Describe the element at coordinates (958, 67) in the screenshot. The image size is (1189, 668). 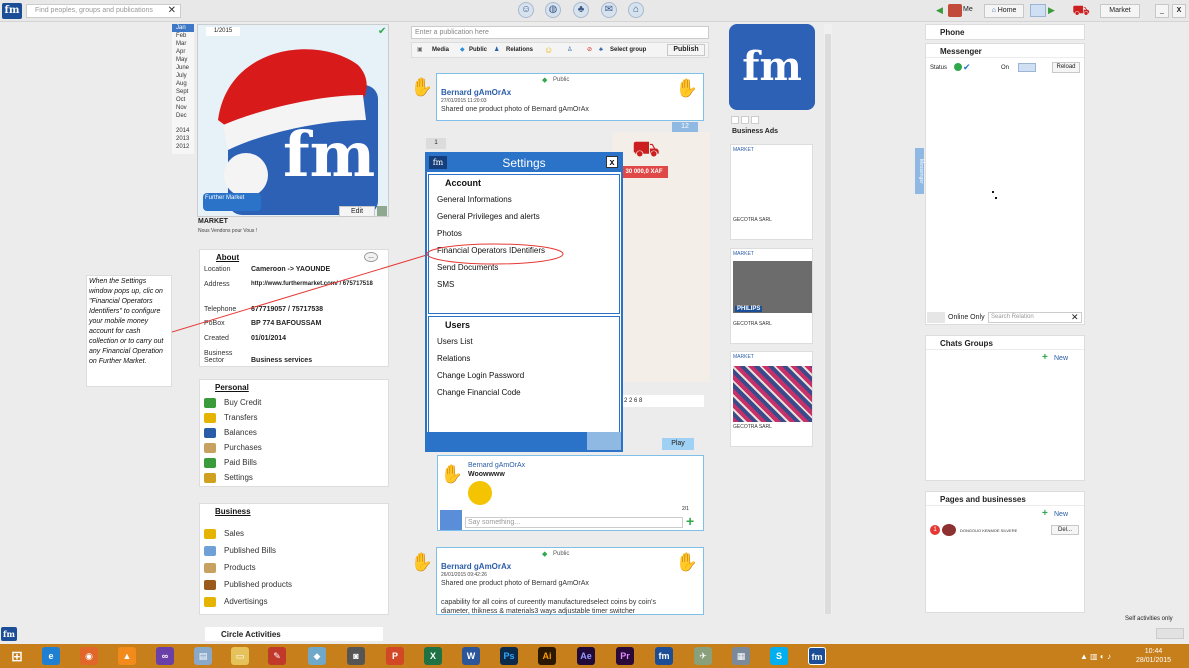
I see `status-dot-icon` at that location.